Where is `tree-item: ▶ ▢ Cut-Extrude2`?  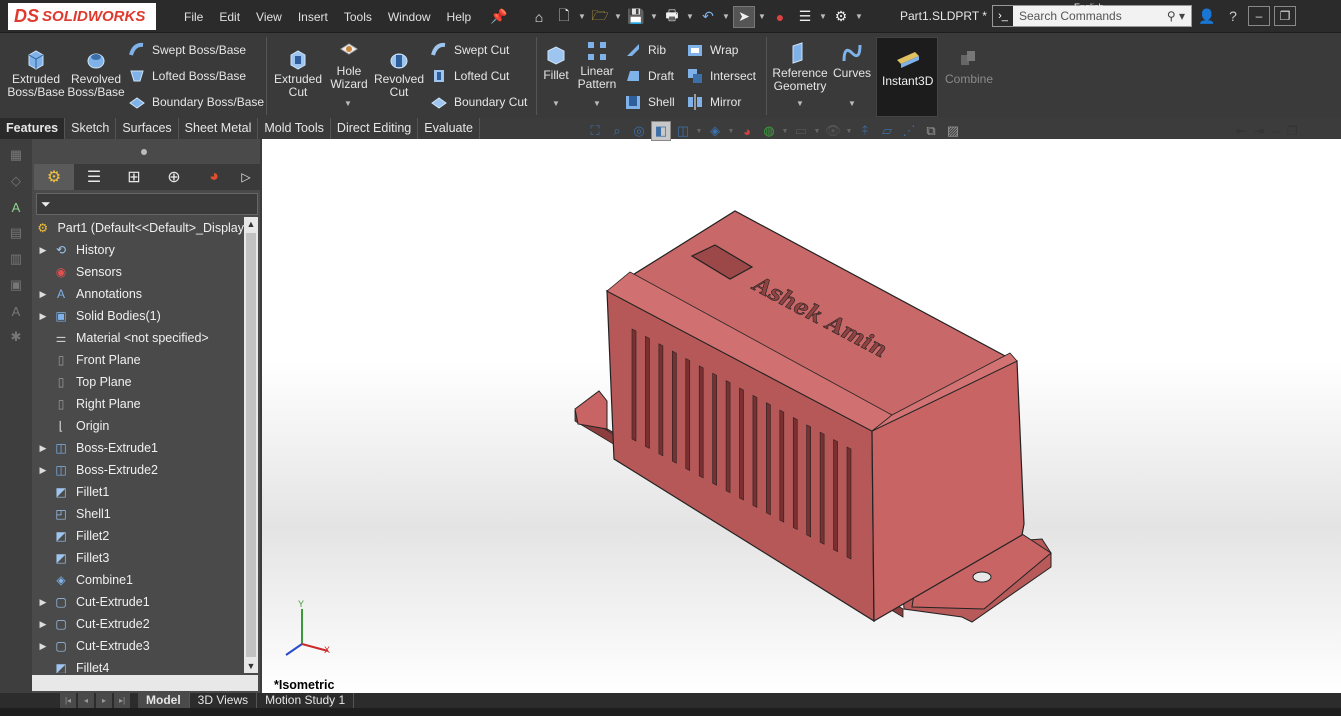
tree-item: ▶ ▢ Cut-Extrude2 is located at coordinates (139, 624).